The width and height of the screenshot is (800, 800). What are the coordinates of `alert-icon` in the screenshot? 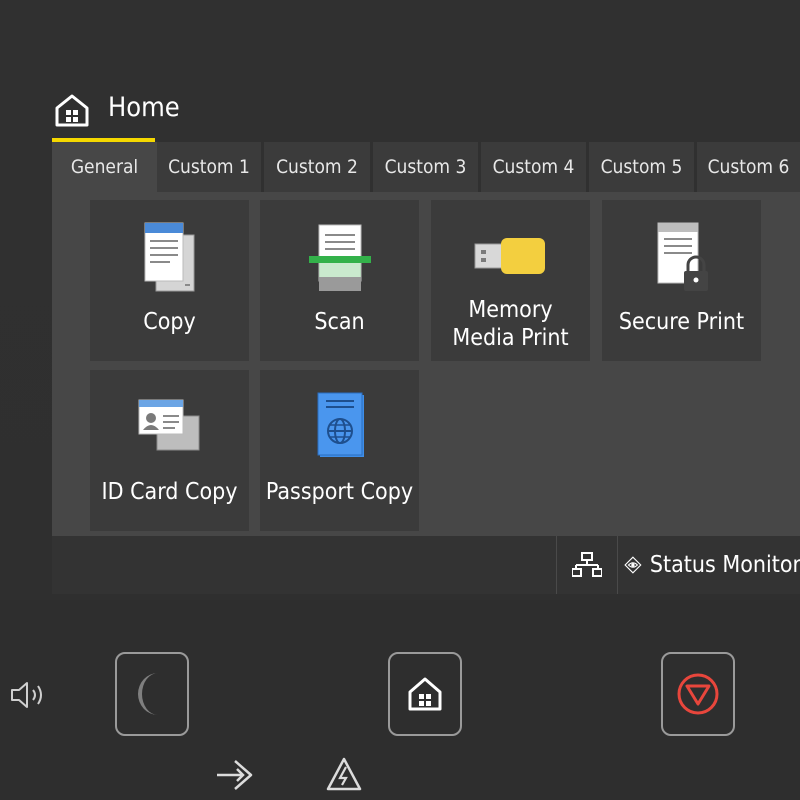 It's located at (344, 774).